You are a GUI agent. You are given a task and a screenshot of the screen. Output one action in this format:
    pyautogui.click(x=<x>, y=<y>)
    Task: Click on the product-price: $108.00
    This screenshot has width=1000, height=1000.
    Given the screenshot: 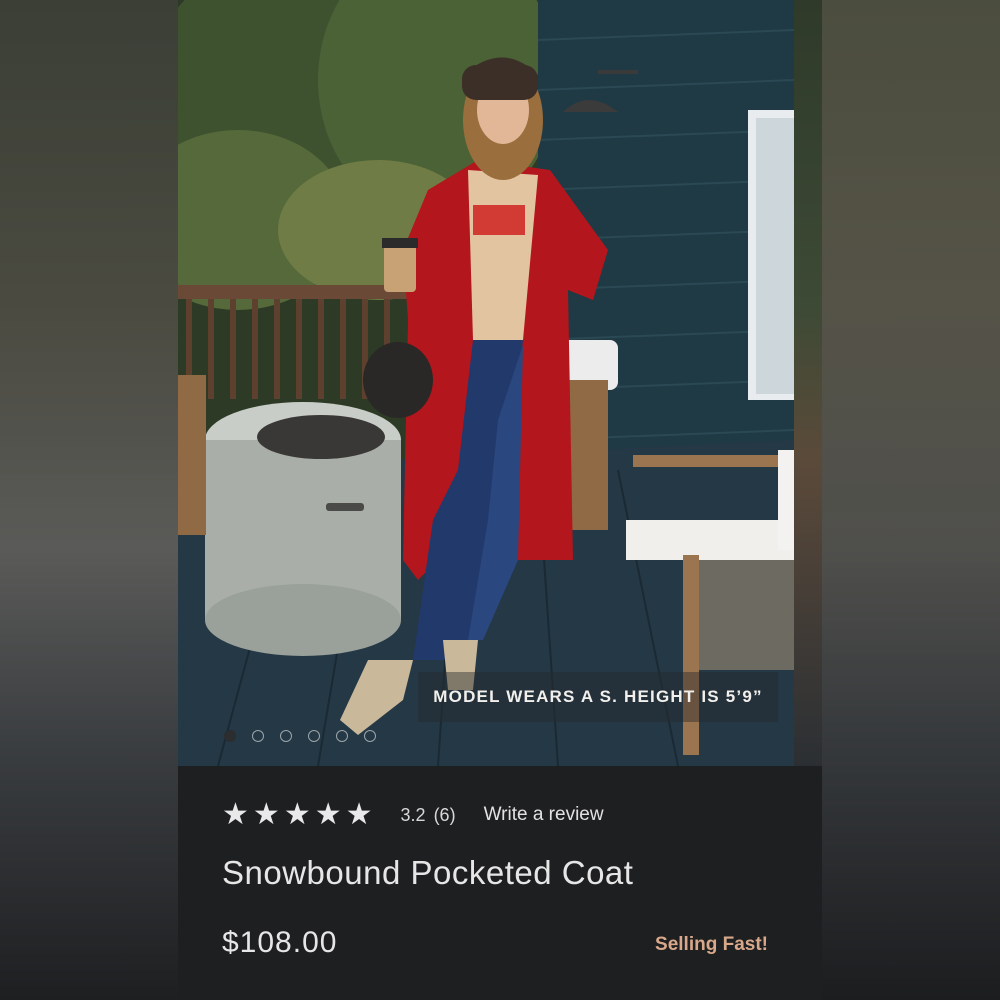 What is the action you would take?
    pyautogui.click(x=280, y=942)
    